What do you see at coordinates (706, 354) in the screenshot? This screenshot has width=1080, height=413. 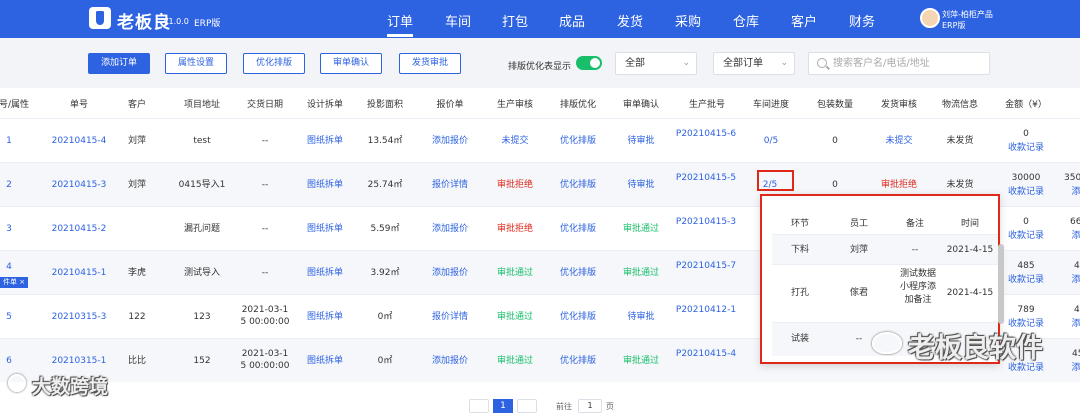 I see `batch-number-link: P20210415-4` at bounding box center [706, 354].